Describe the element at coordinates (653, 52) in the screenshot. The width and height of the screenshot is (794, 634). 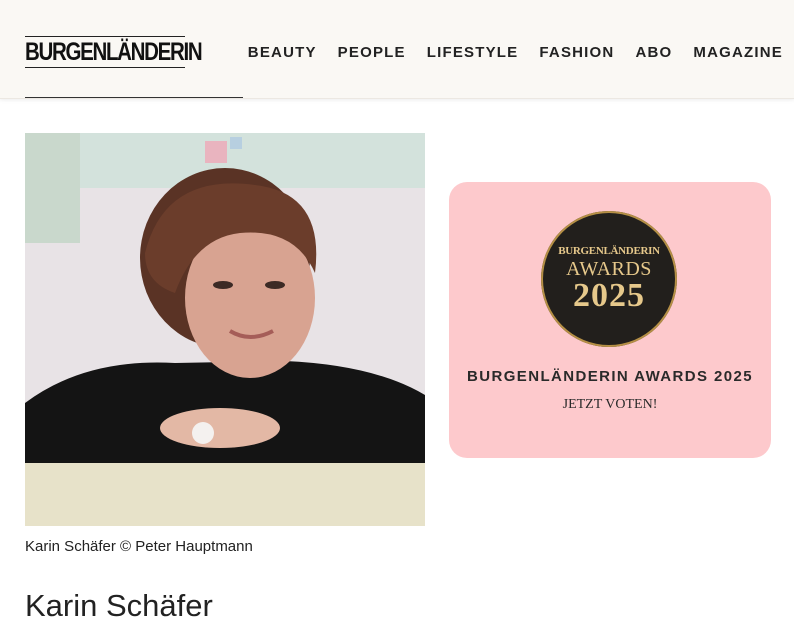
I see `nav-abo: ABO` at that location.